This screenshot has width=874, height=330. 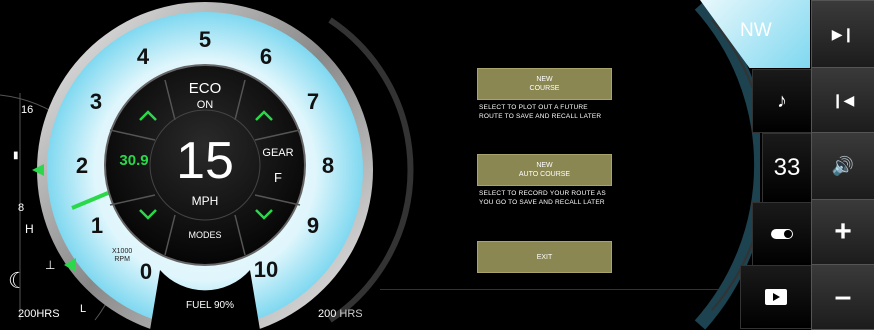 I want to click on fuel-level: FUEL 90%, so click(x=210, y=305).